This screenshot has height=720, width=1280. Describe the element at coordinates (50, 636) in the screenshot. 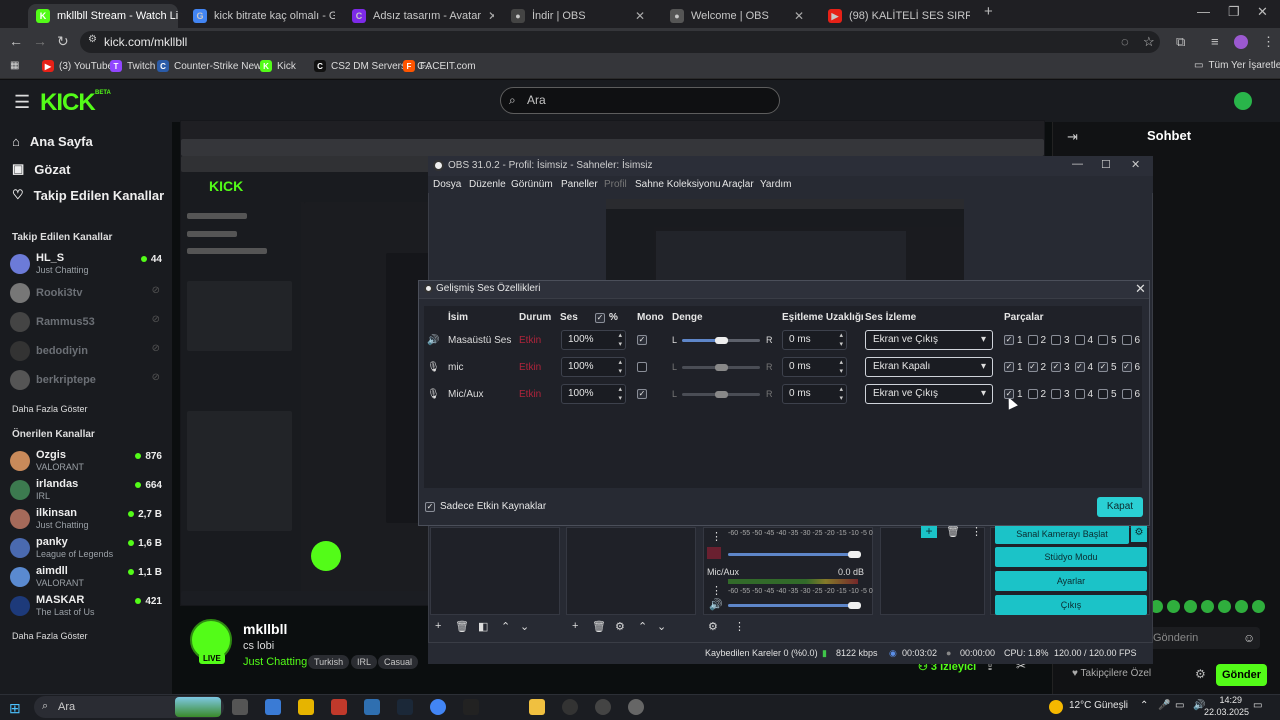

I see `show-more-recommended: Daha Fazla Göster` at that location.